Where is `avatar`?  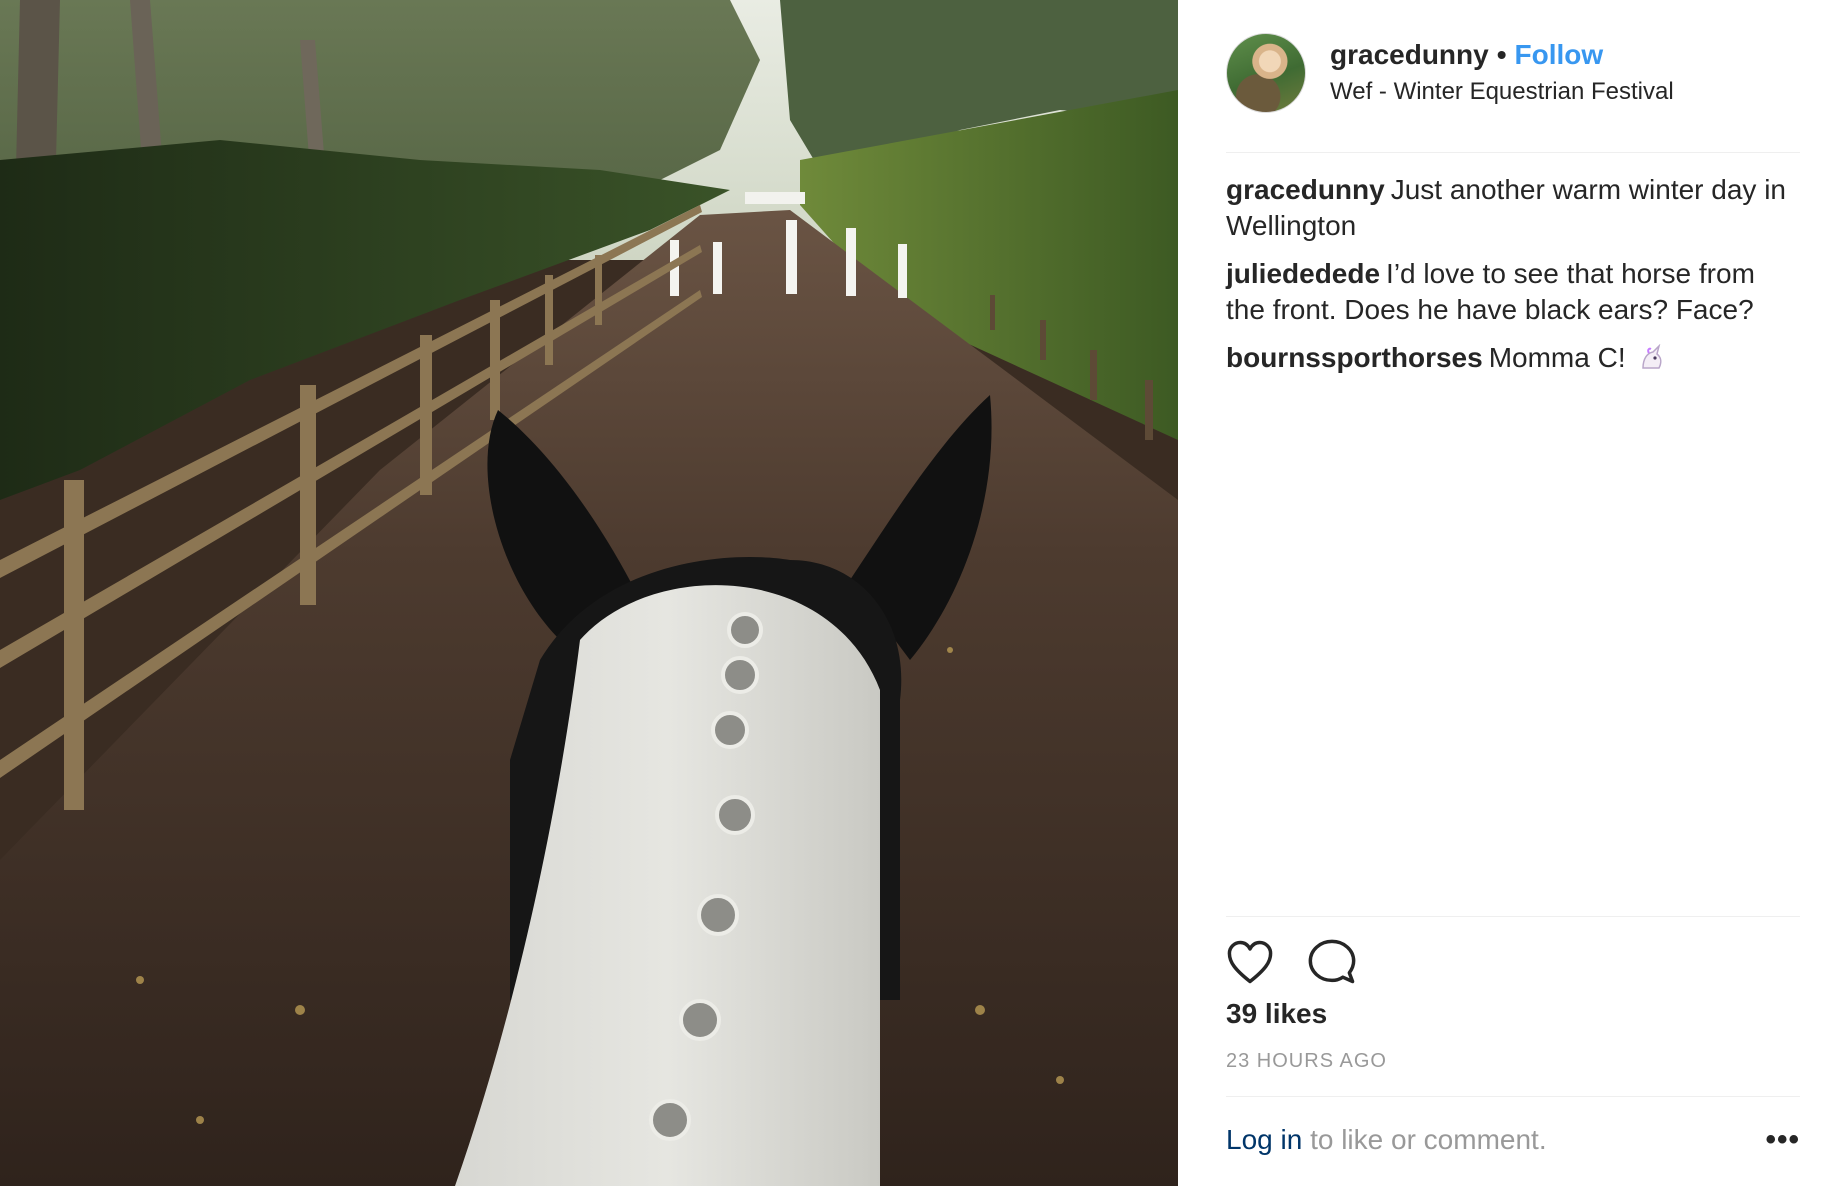 avatar is located at coordinates (1266, 73).